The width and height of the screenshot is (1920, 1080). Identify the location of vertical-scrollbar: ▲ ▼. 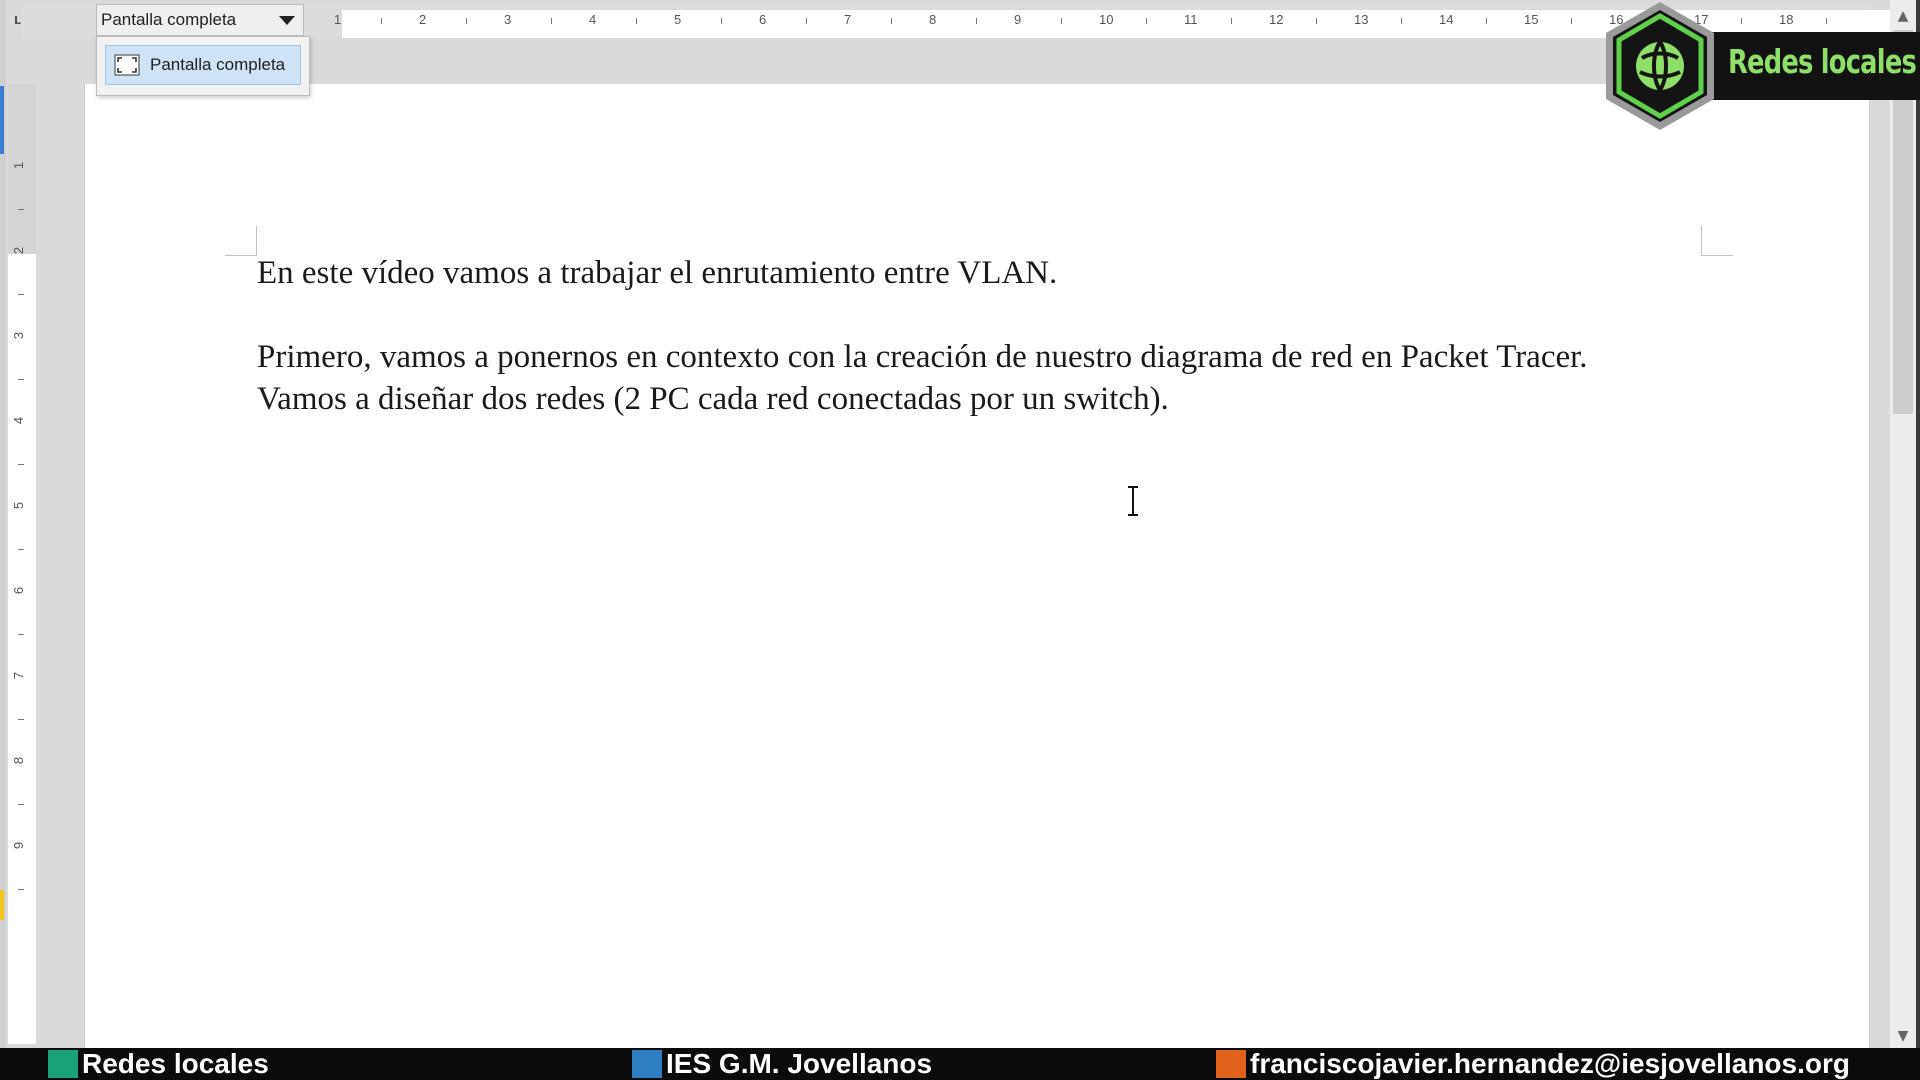
(1903, 524).